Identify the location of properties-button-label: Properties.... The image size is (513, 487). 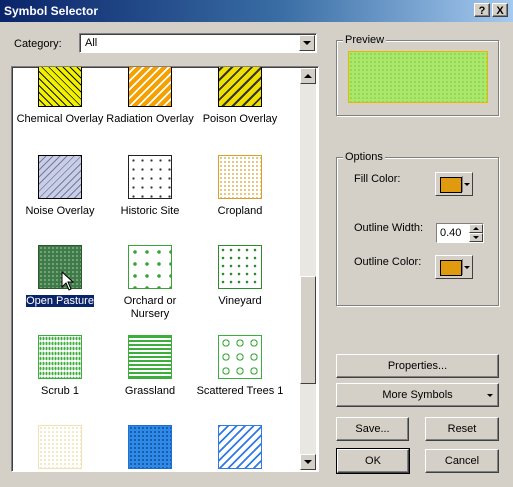
(417, 366).